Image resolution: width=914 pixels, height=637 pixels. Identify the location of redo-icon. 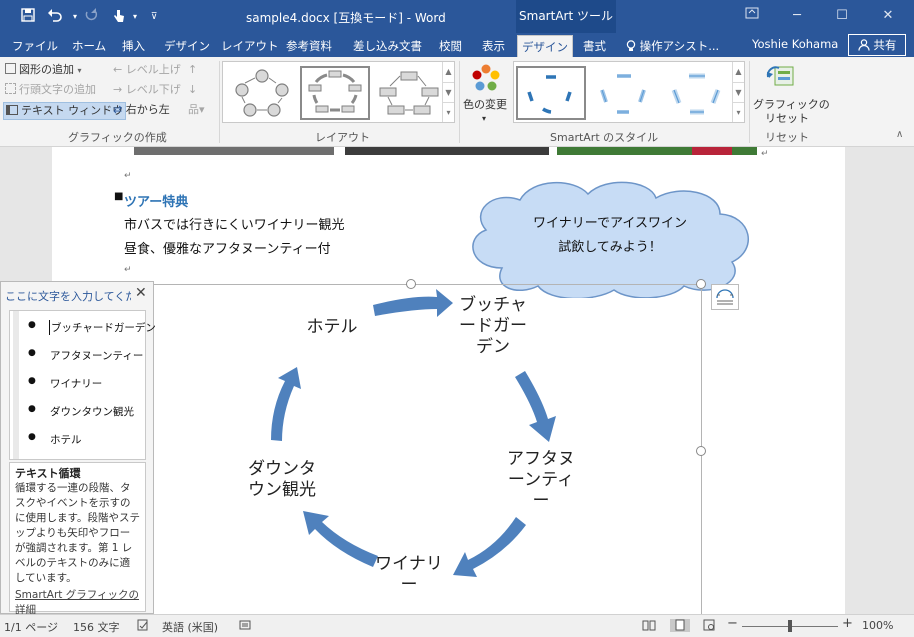
(91, 17).